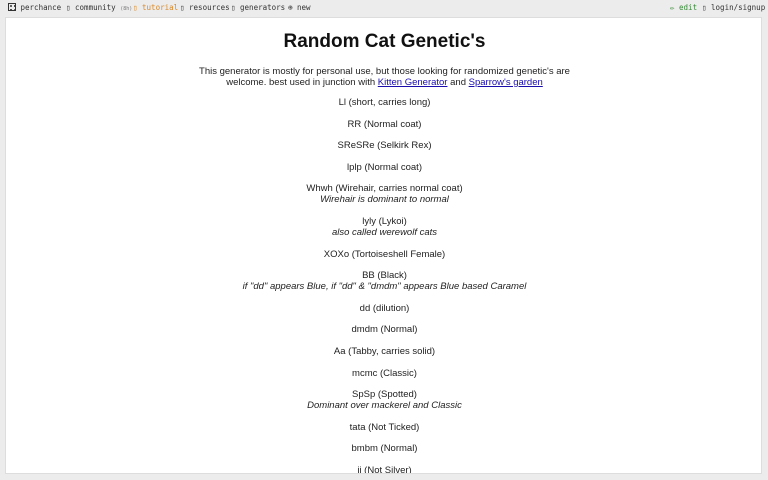 Image resolution: width=768 pixels, height=480 pixels. Describe the element at coordinates (304, 7) in the screenshot. I see `new-label: new` at that location.